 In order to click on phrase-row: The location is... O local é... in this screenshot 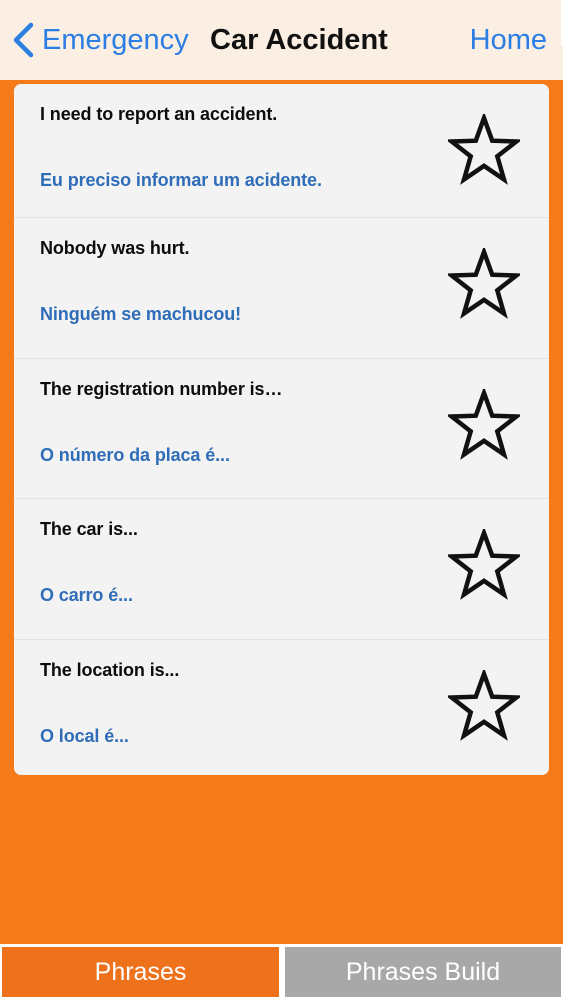, I will do `click(281, 708)`.